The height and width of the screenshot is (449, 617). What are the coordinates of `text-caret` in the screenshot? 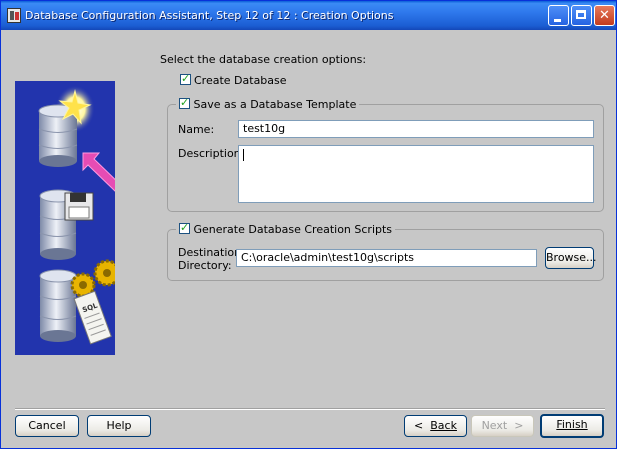 It's located at (243, 155).